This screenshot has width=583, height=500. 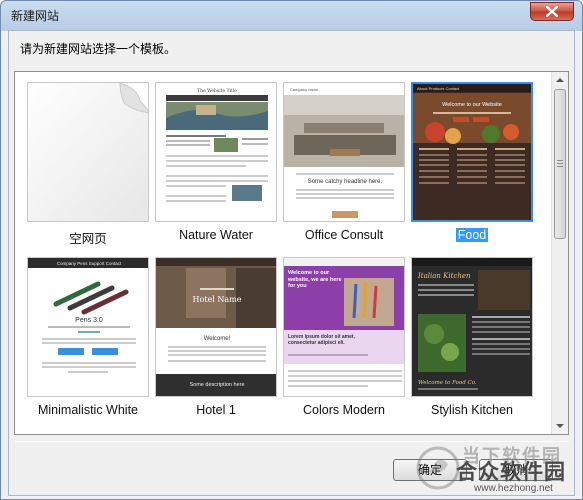 I want to click on close-button, so click(x=552, y=11).